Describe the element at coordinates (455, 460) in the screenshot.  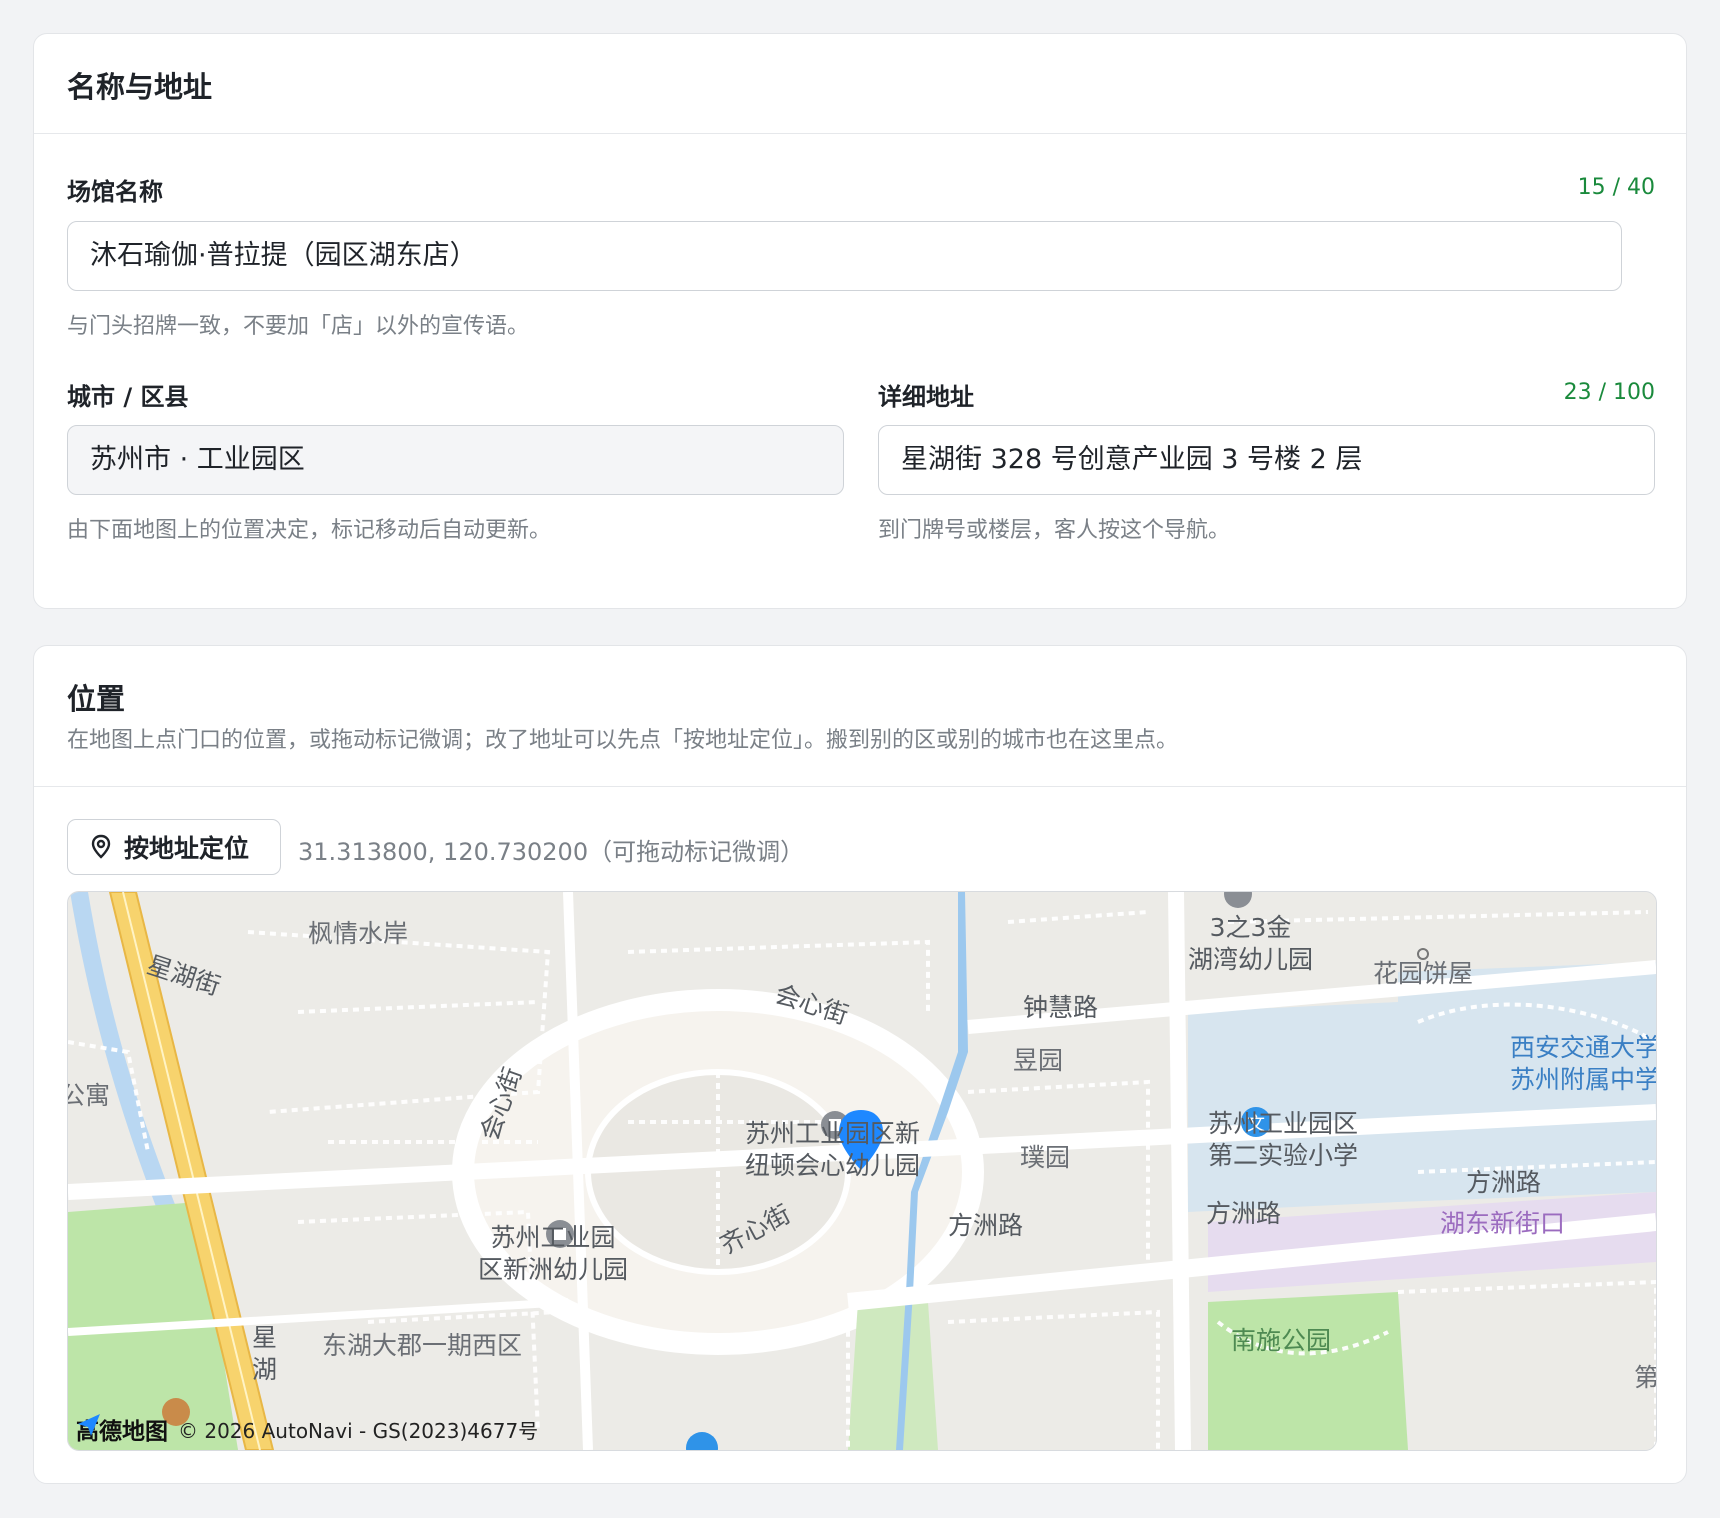
I see `city-district-field: 苏州市 · 工业园区` at that location.